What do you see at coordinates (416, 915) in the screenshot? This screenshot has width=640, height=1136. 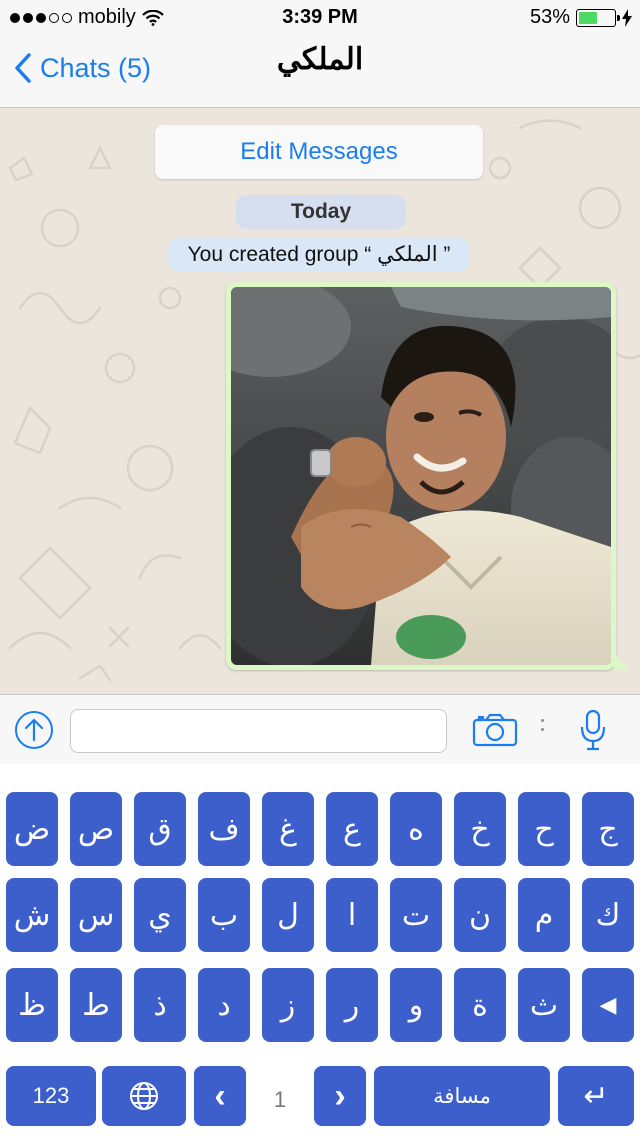 I see `letter-key: ت` at bounding box center [416, 915].